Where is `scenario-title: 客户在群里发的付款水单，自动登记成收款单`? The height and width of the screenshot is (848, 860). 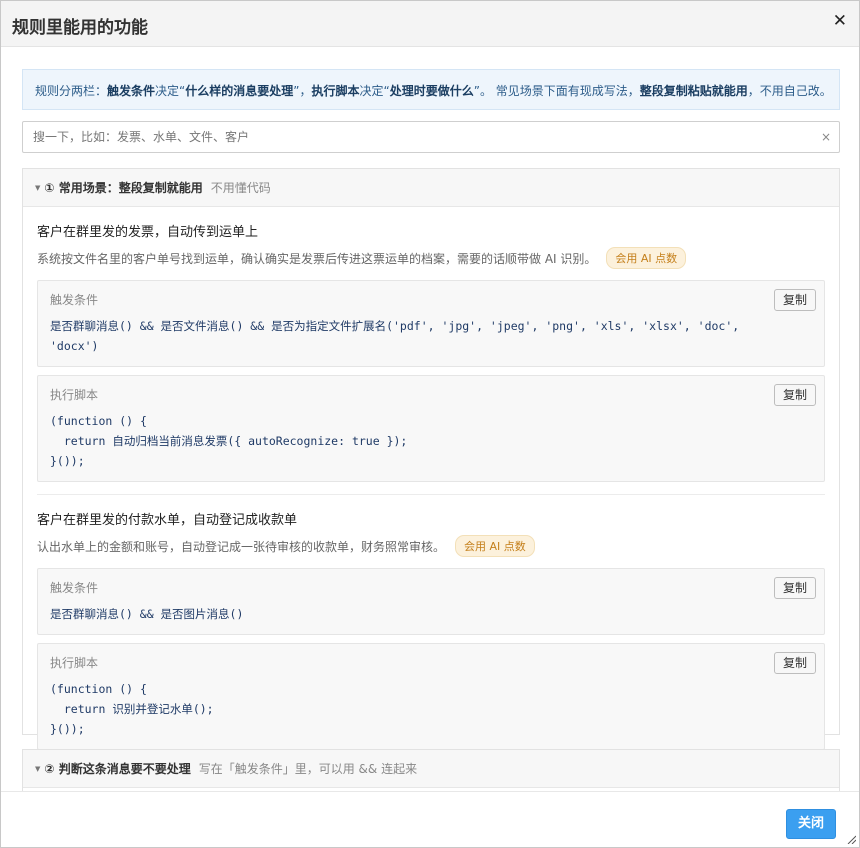
scenario-title: 客户在群里发的付款水单，自动登记成收款单 is located at coordinates (167, 520).